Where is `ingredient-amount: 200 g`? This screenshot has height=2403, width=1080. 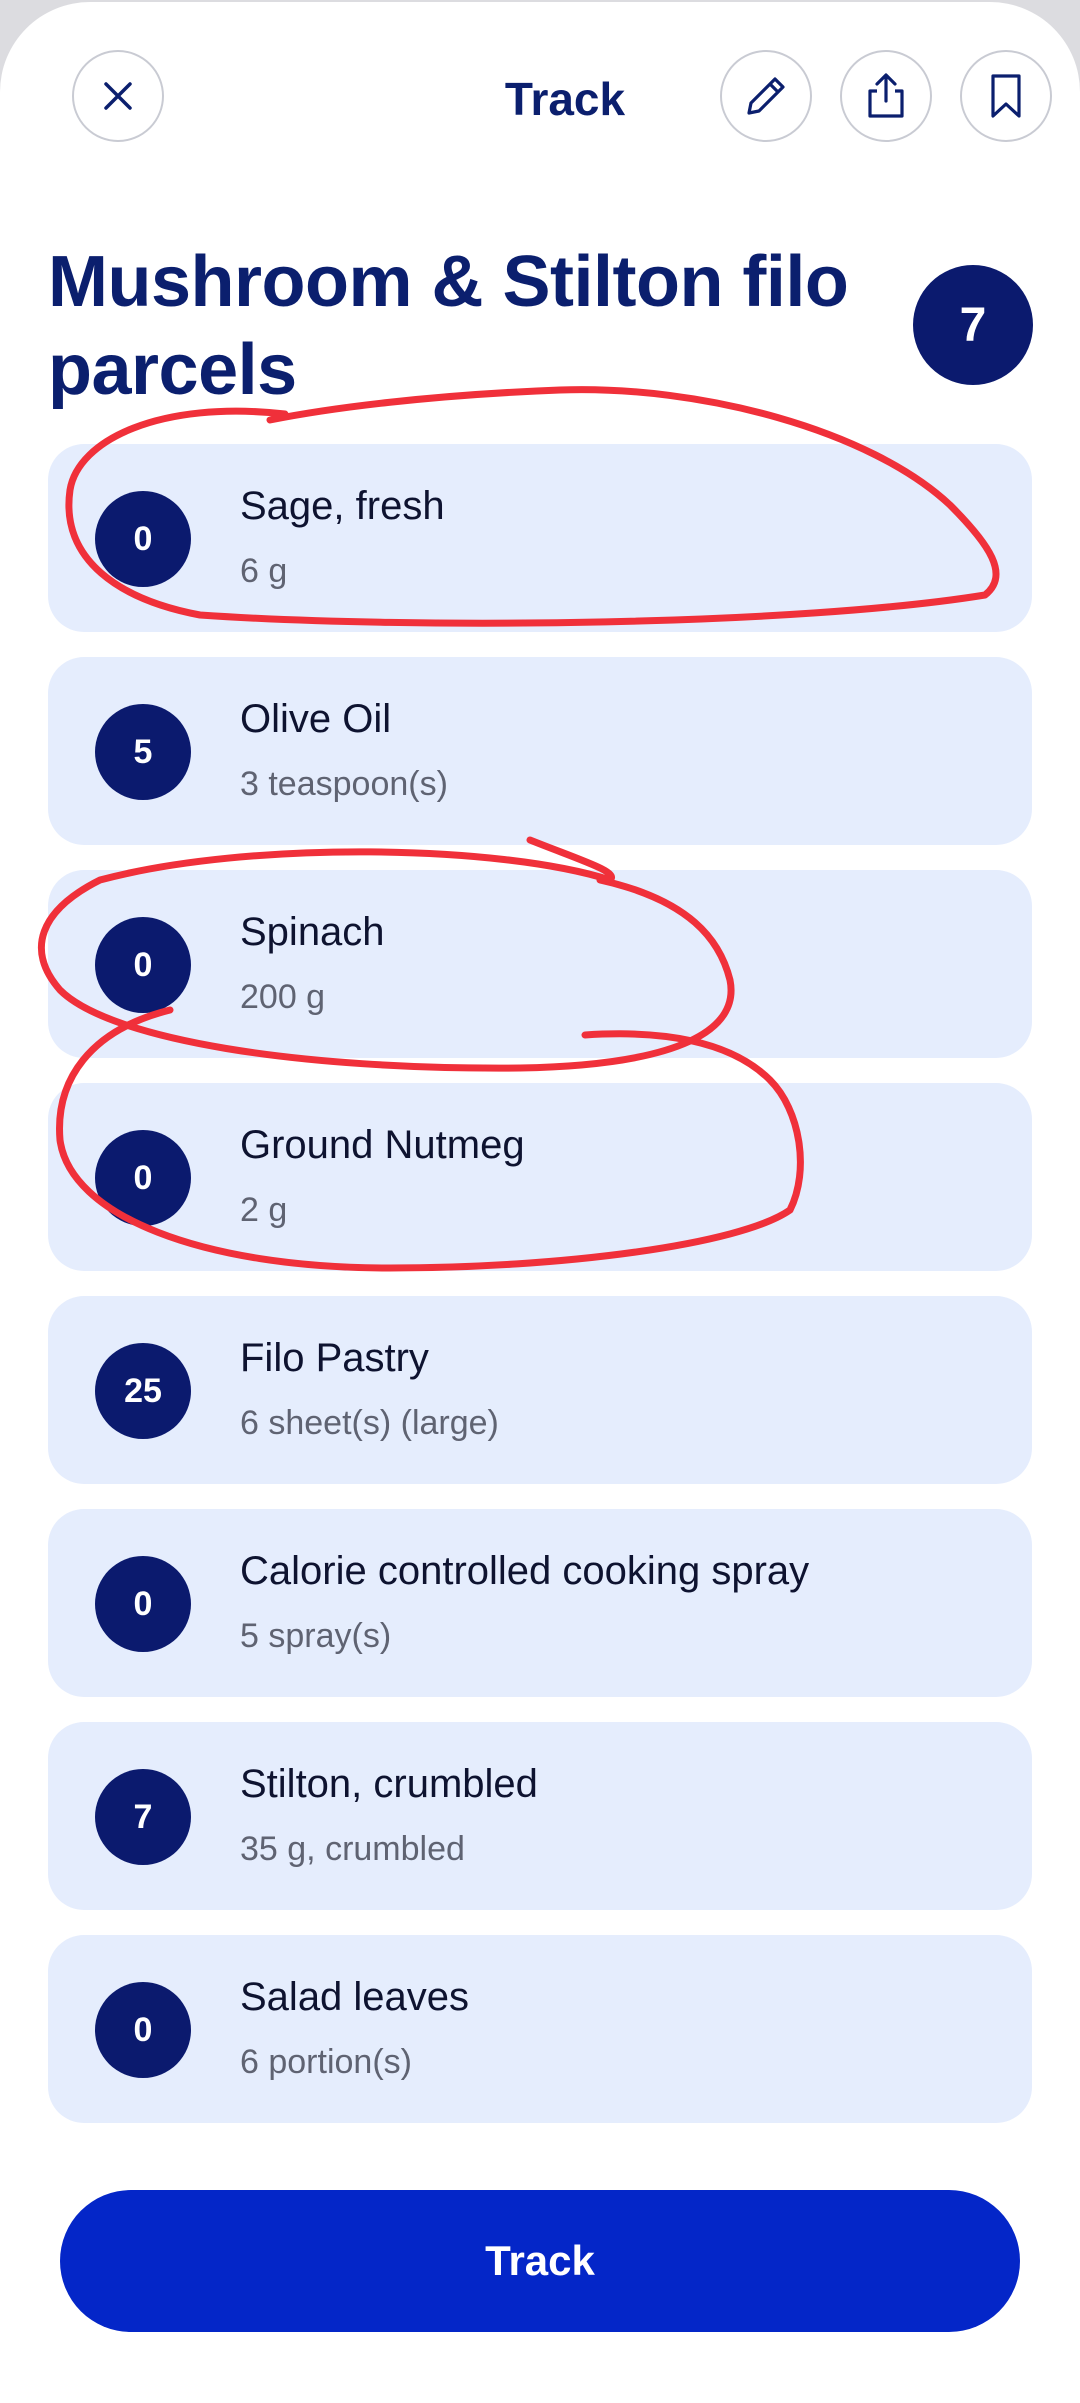 ingredient-amount: 200 g is located at coordinates (283, 997).